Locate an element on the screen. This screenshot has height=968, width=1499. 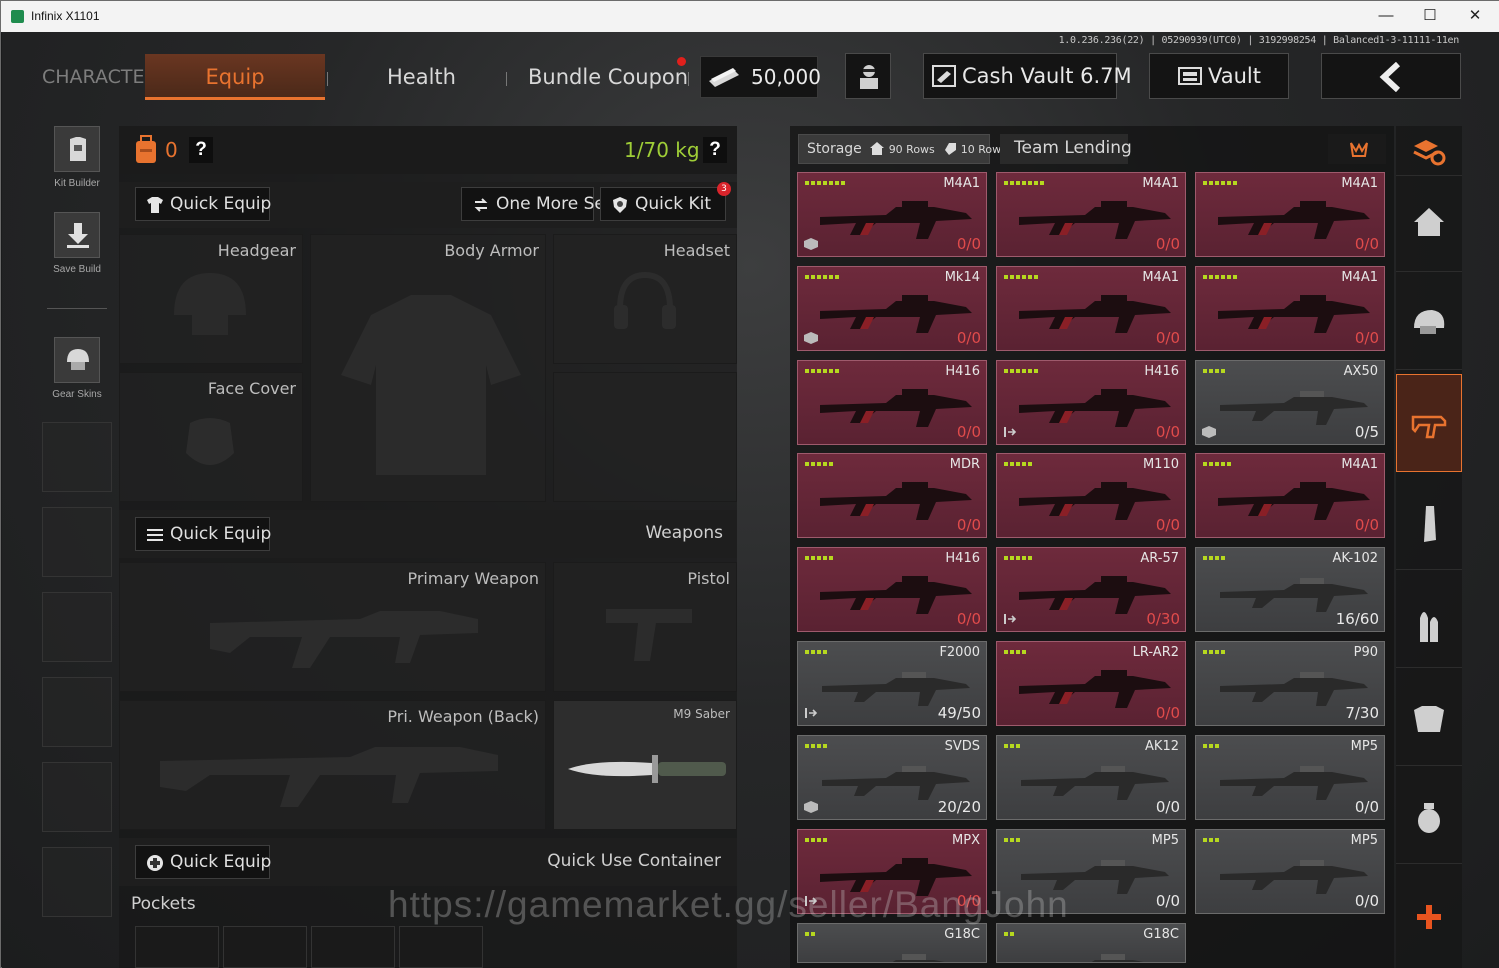
storage-item-card: AK12 0/0 is located at coordinates (1091, 777).